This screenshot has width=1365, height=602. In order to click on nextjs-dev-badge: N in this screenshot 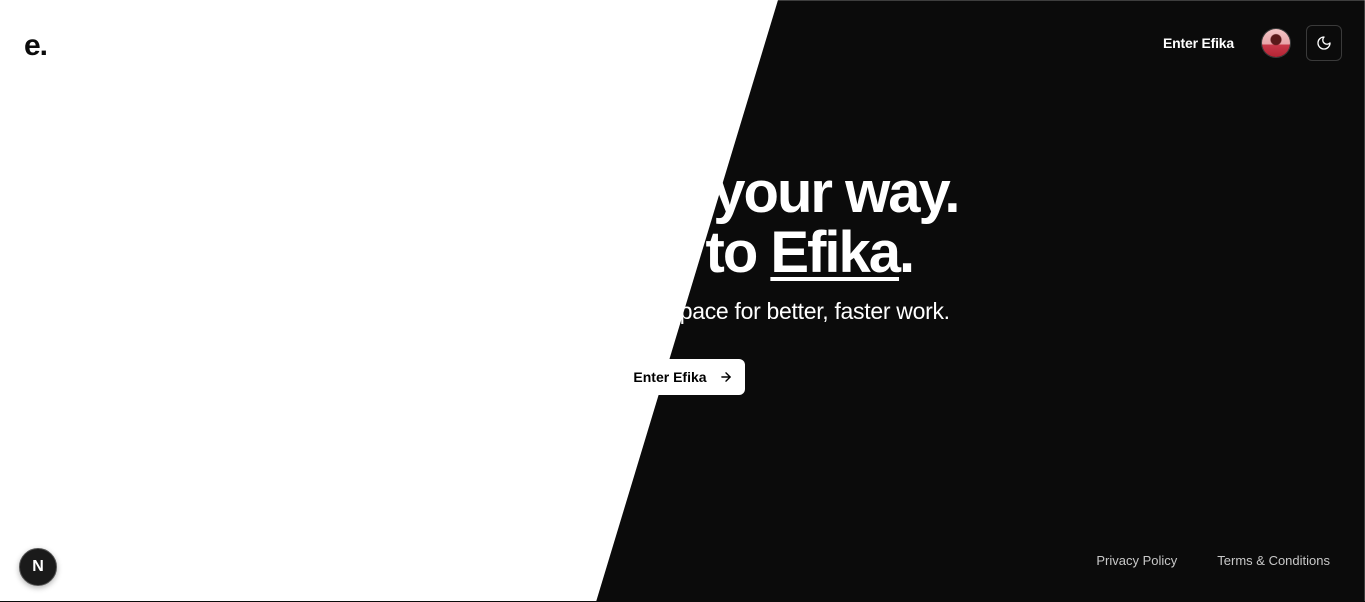, I will do `click(38, 567)`.